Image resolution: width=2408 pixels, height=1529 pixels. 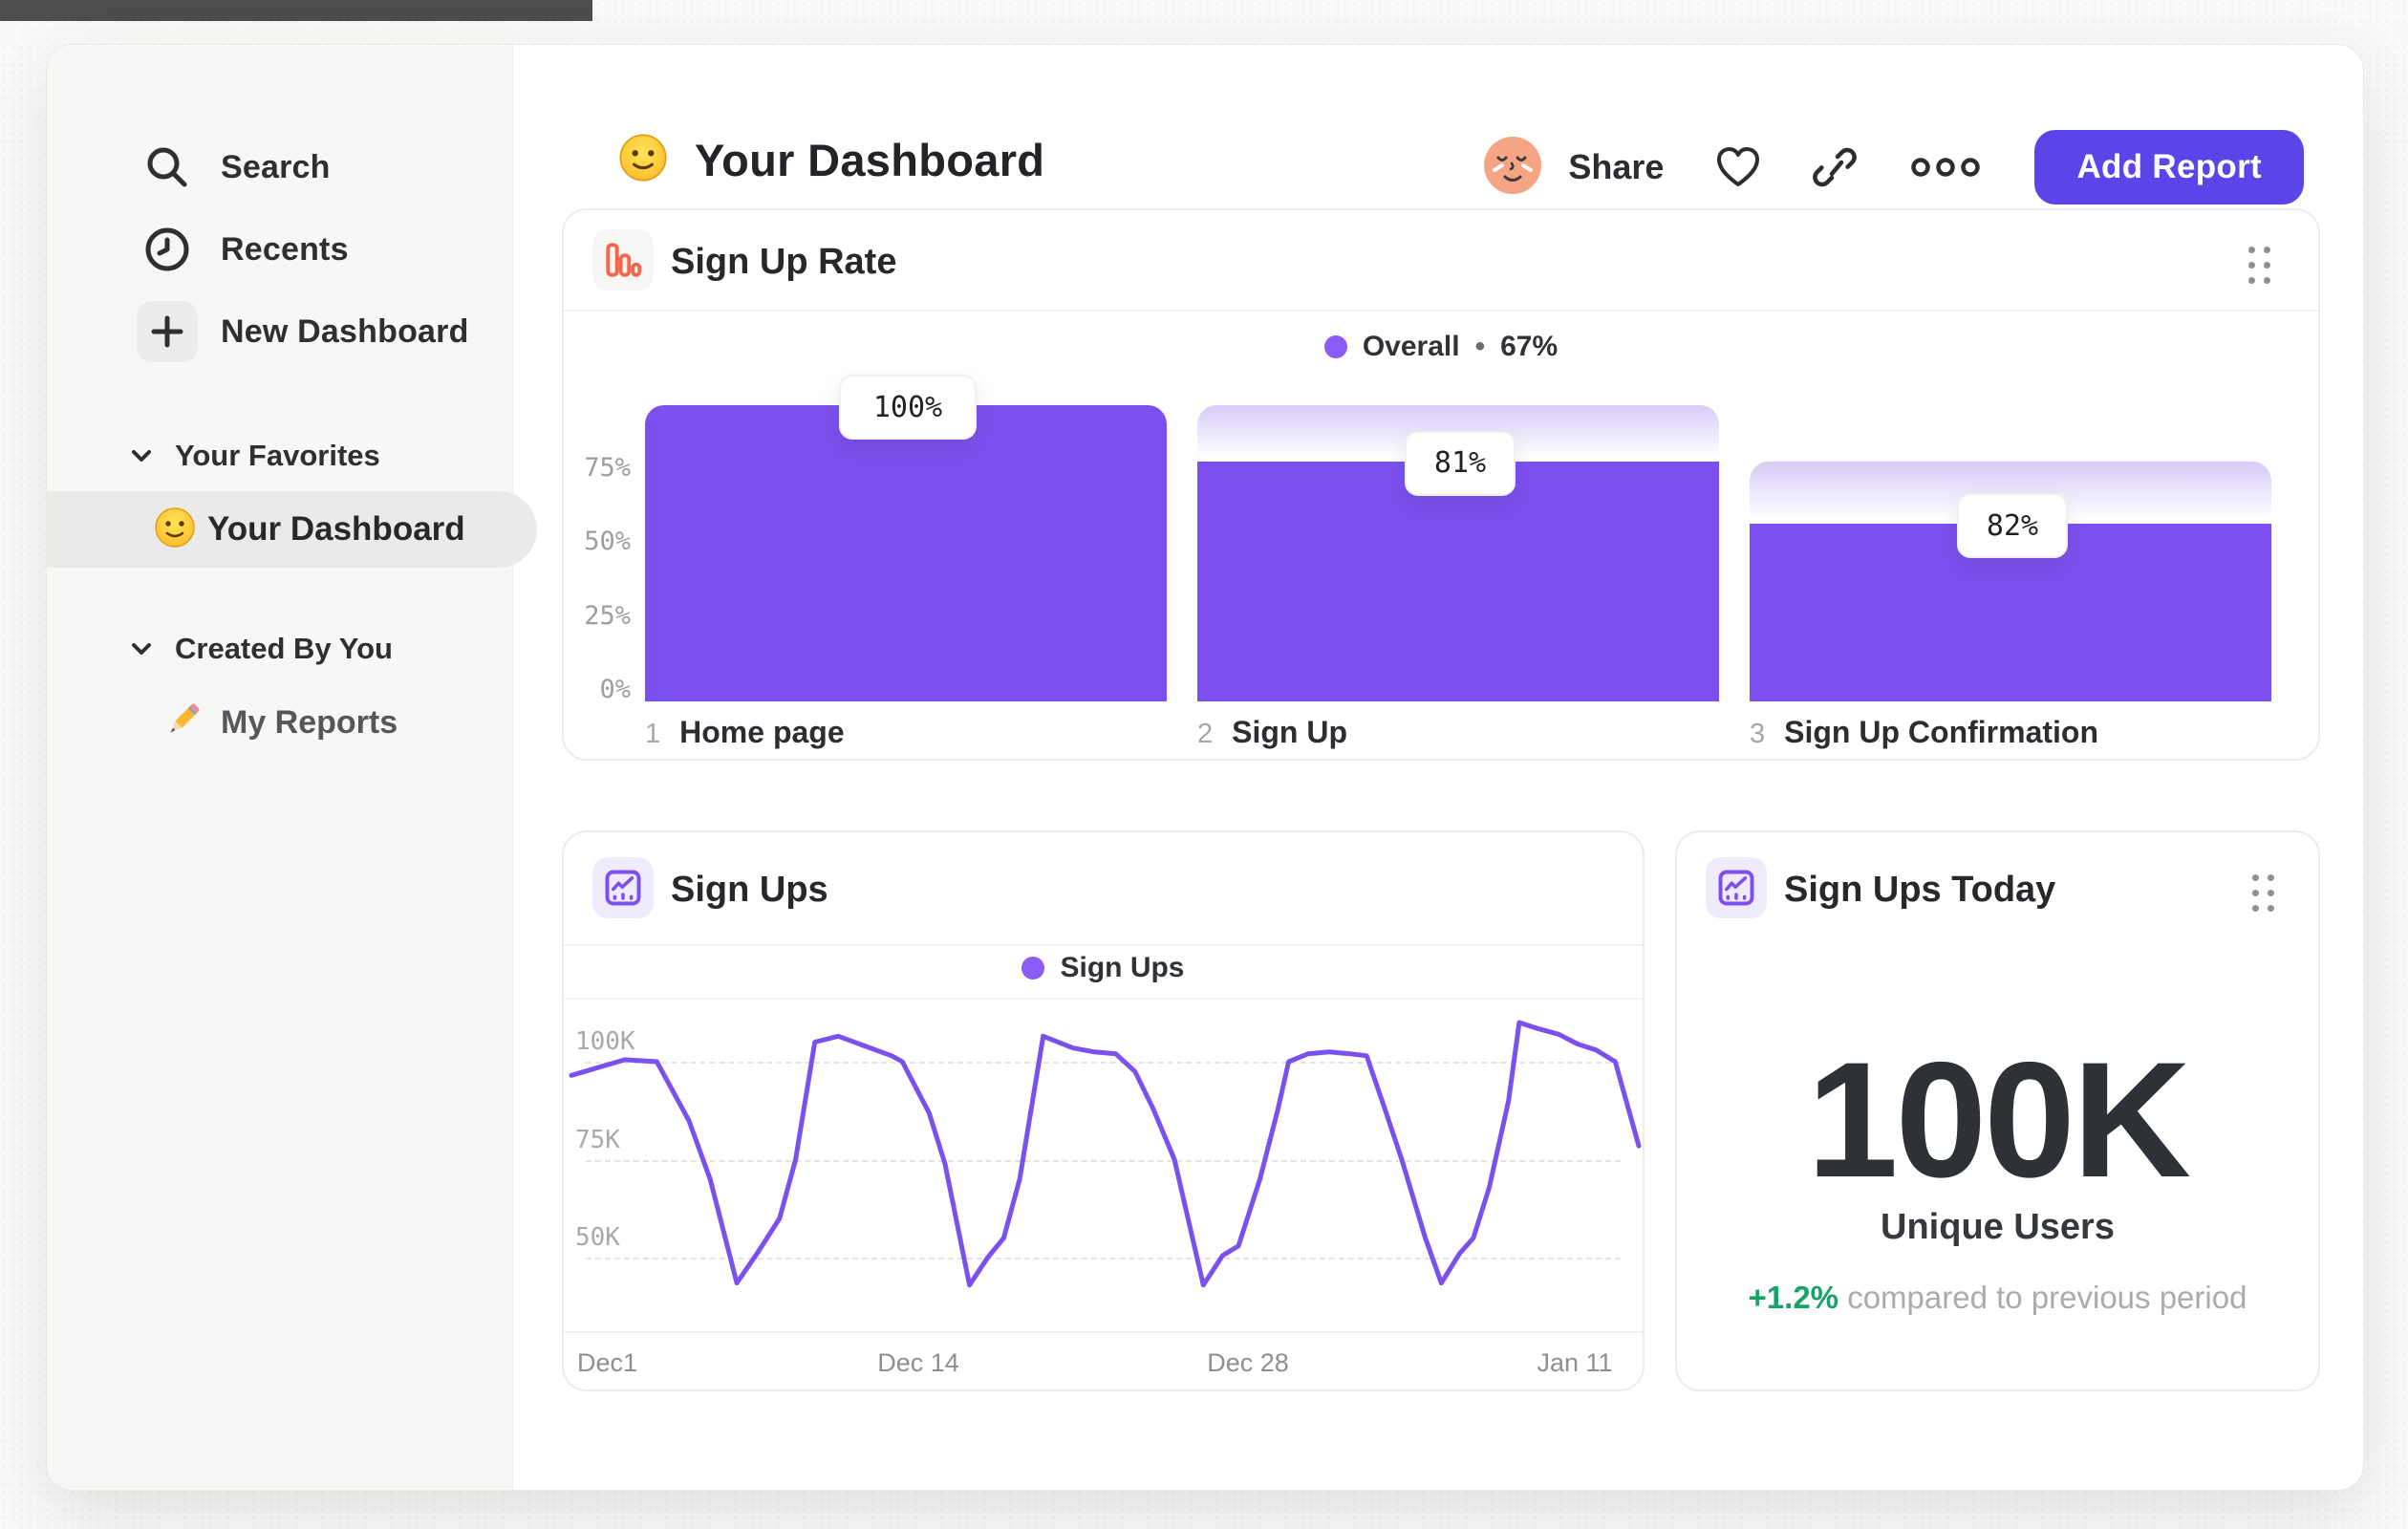 What do you see at coordinates (1941, 732) in the screenshot?
I see `step-name: Sign Up Confirmation` at bounding box center [1941, 732].